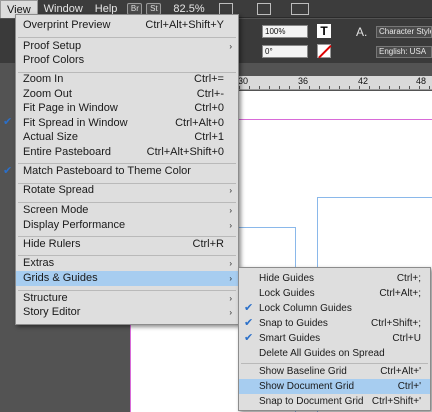  Describe the element at coordinates (127, 25) in the screenshot. I see `menu-item-overprint-preview: Overprint Preview Ctrl+Alt+Shift+Y` at that location.